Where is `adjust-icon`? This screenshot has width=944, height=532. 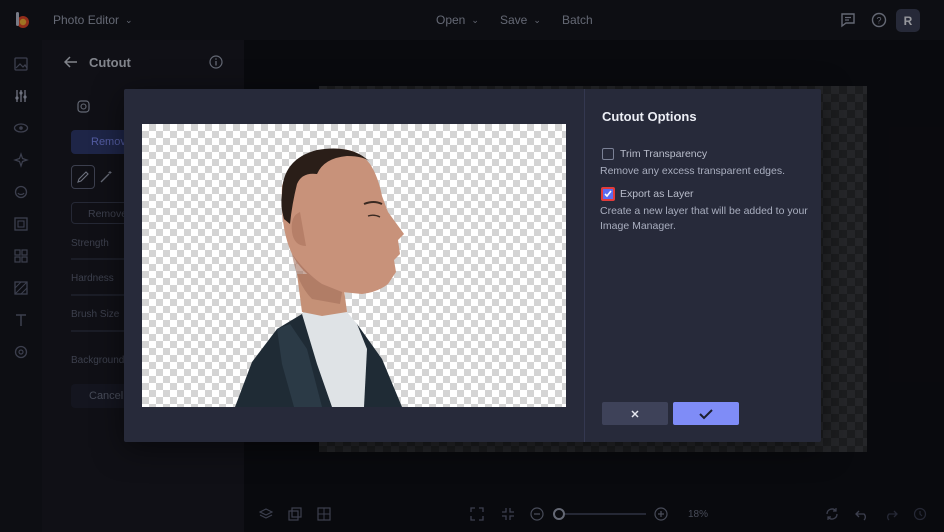
adjust-icon is located at coordinates (21, 96).